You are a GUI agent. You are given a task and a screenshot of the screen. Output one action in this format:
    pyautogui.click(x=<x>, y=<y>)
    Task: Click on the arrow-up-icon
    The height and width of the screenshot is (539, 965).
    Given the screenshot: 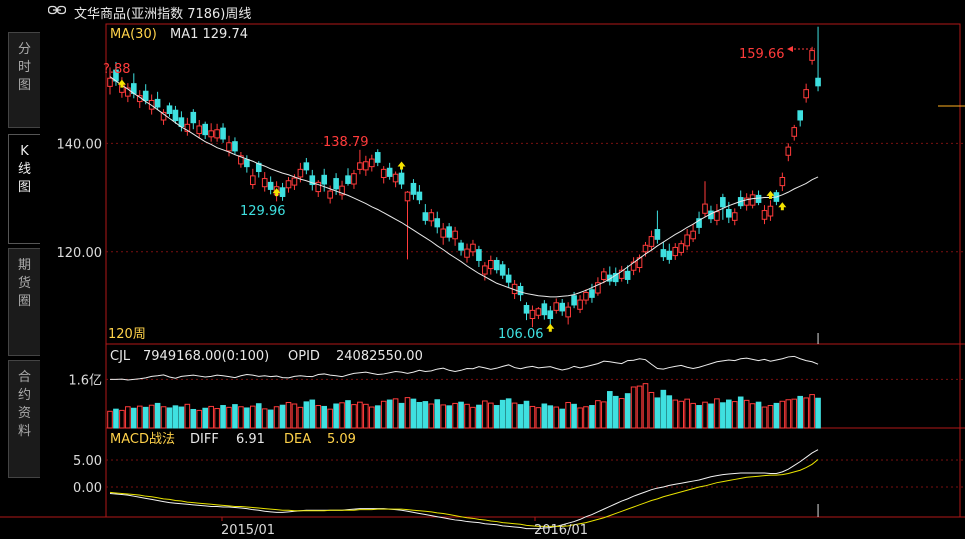 What is the action you would take?
    pyautogui.click(x=401, y=165)
    